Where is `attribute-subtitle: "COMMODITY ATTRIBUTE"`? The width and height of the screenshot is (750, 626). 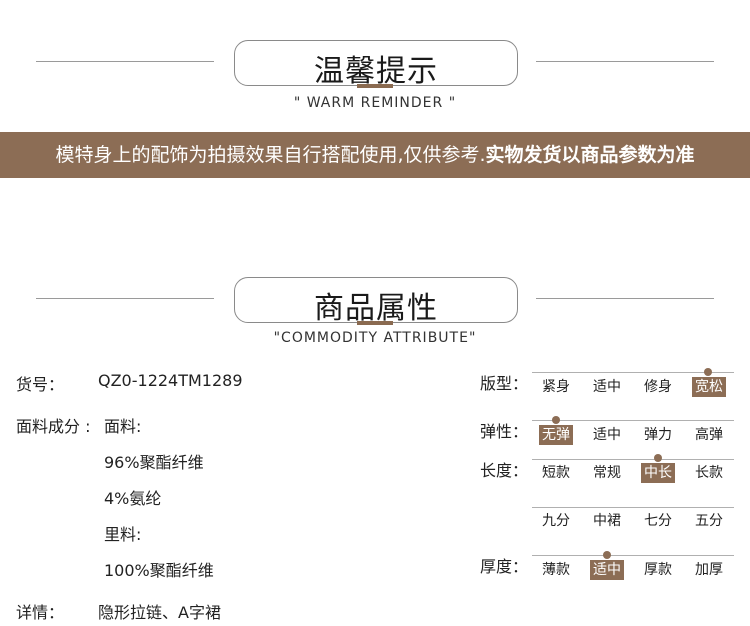 attribute-subtitle: "COMMODITY ATTRIBUTE" is located at coordinates (375, 338).